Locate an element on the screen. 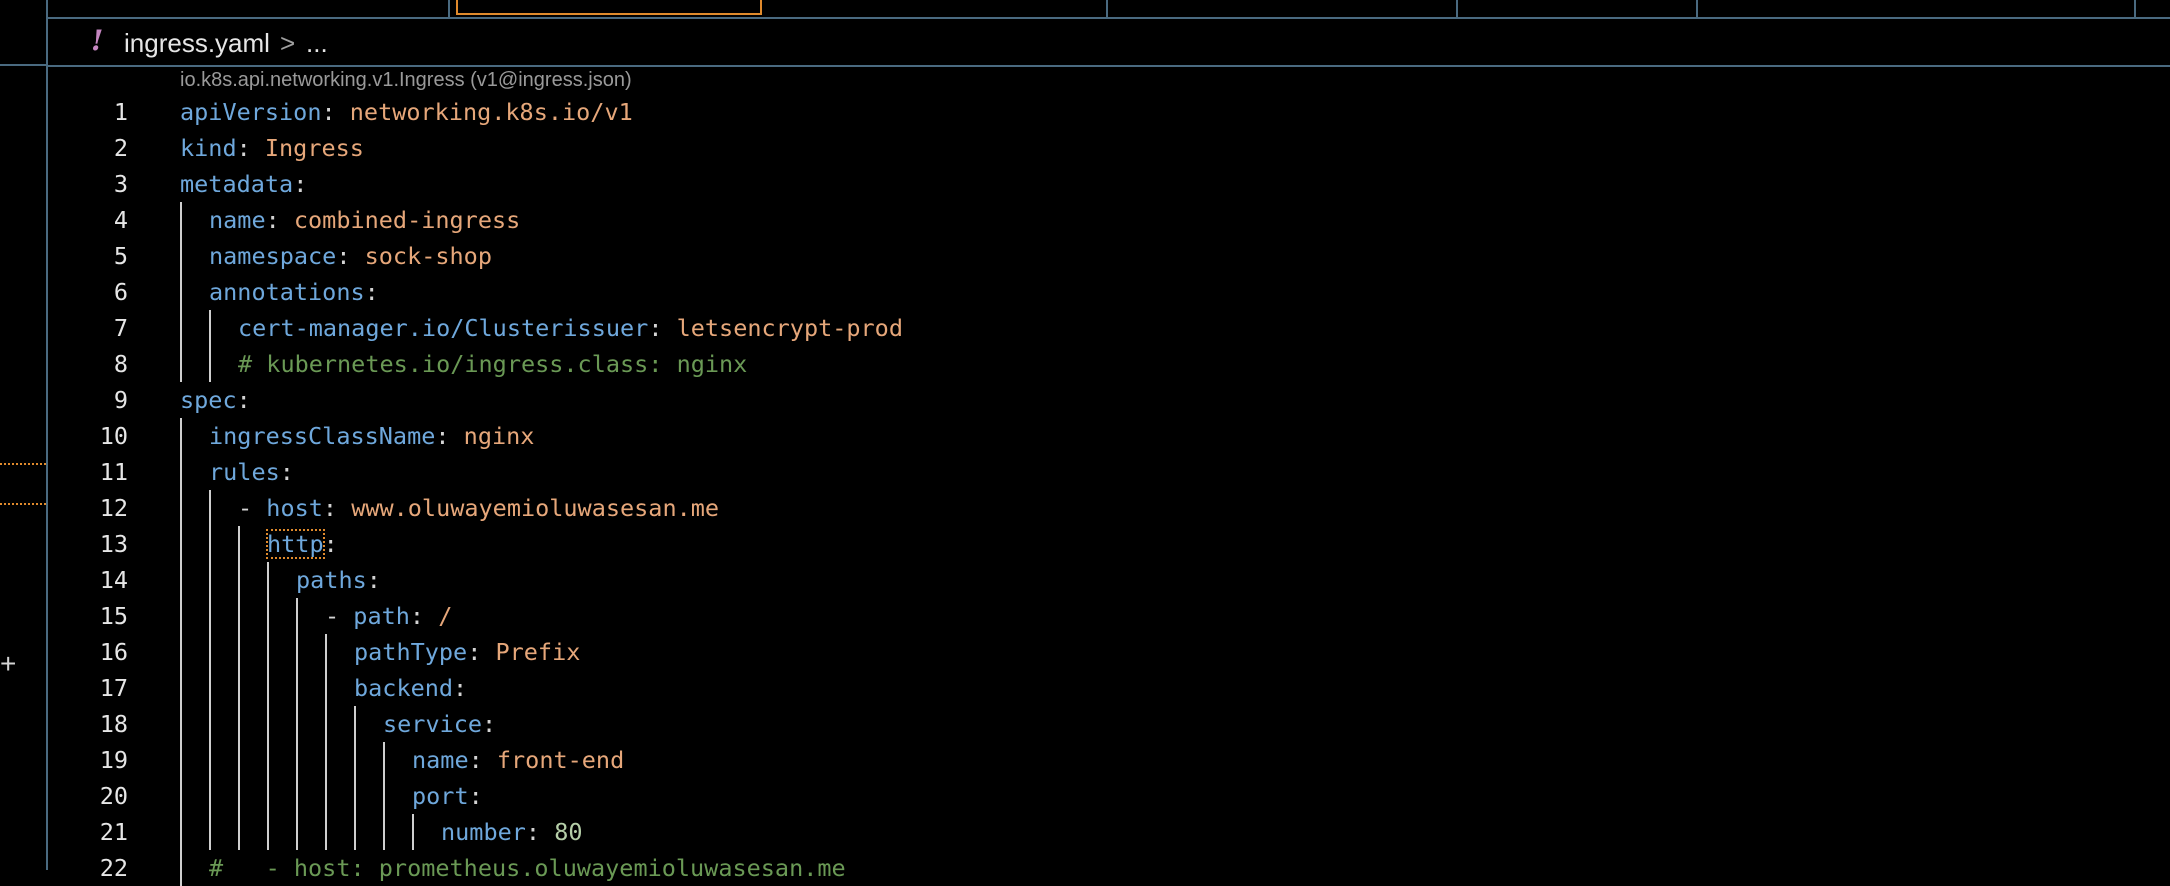 Image resolution: width=2170 pixels, height=886 pixels. yaml-key: path is located at coordinates (381, 616).